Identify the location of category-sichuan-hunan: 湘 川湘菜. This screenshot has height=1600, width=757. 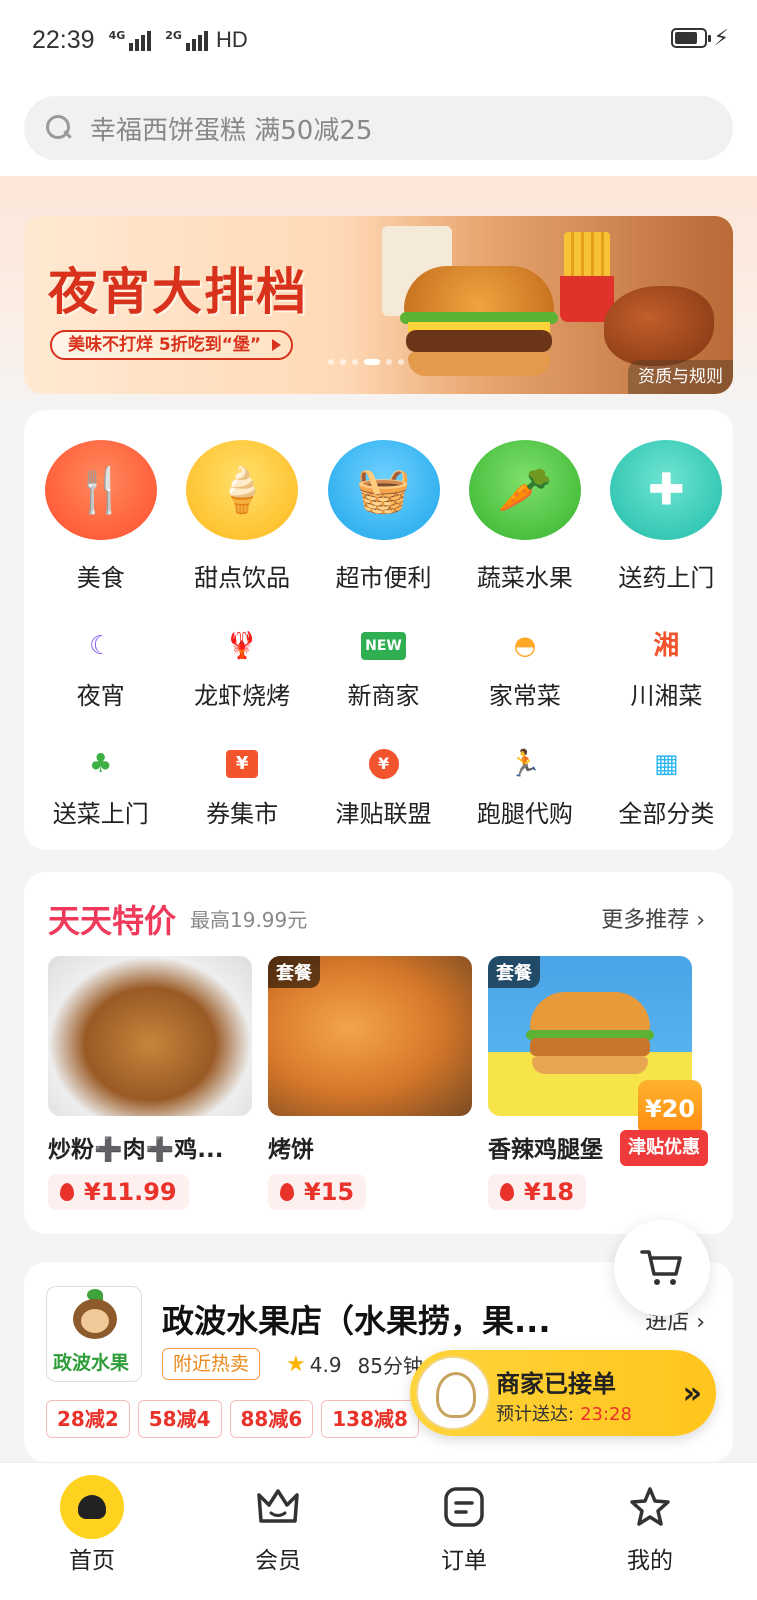
(666, 669).